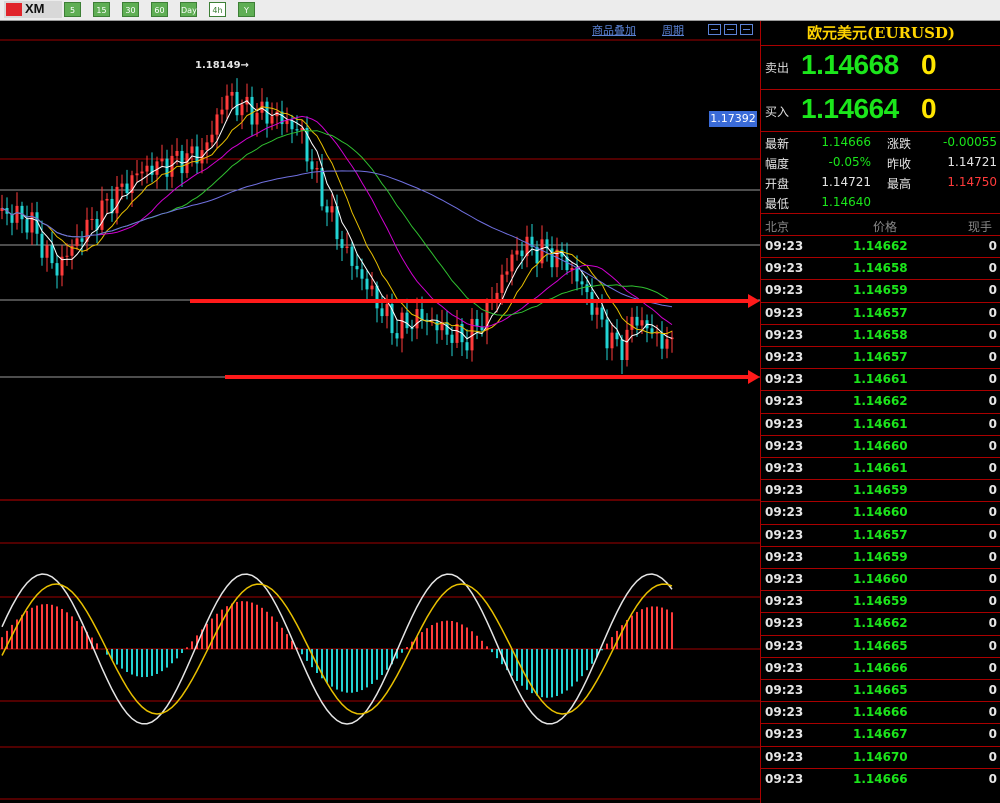 The height and width of the screenshot is (803, 1000). I want to click on tick-price: 1.14657, so click(880, 312).